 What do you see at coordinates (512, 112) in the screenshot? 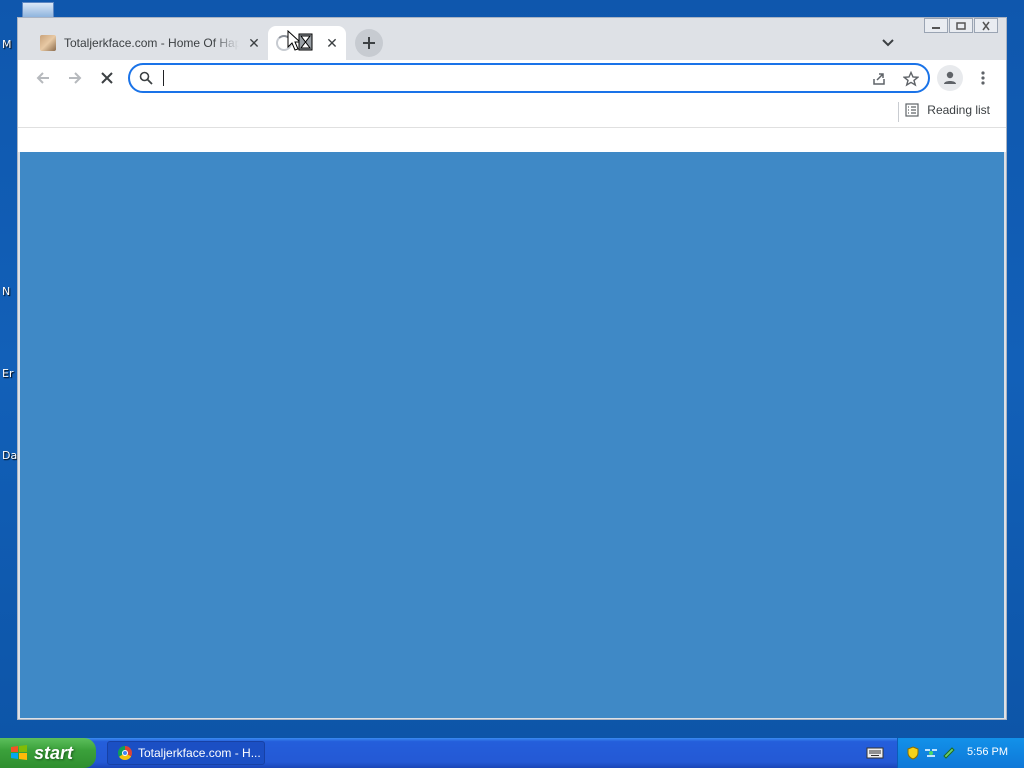
I see `bookmarks-bar: Reading list` at bounding box center [512, 112].